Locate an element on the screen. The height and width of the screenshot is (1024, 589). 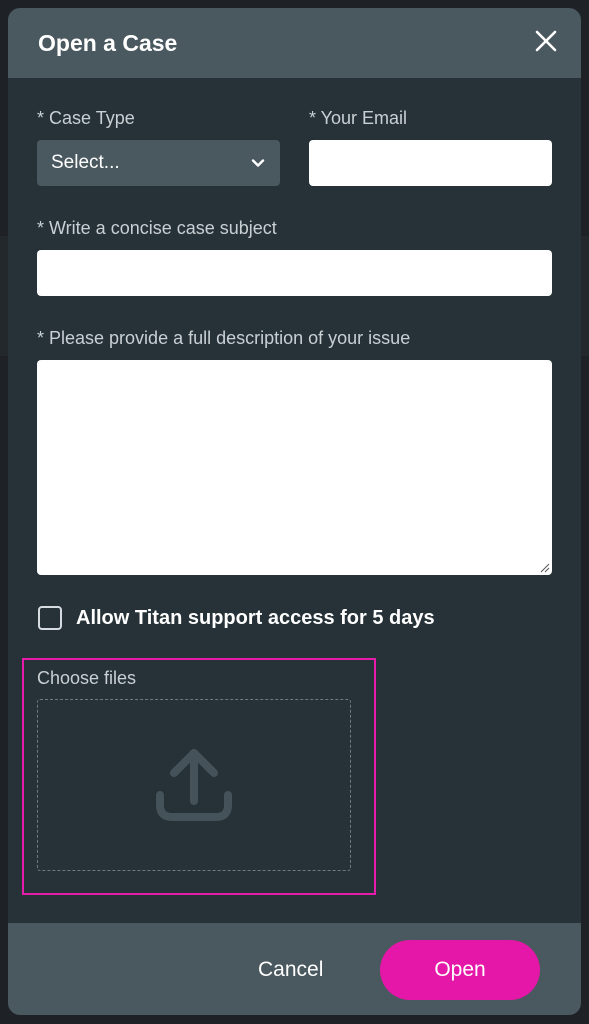
close-icon is located at coordinates (546, 41).